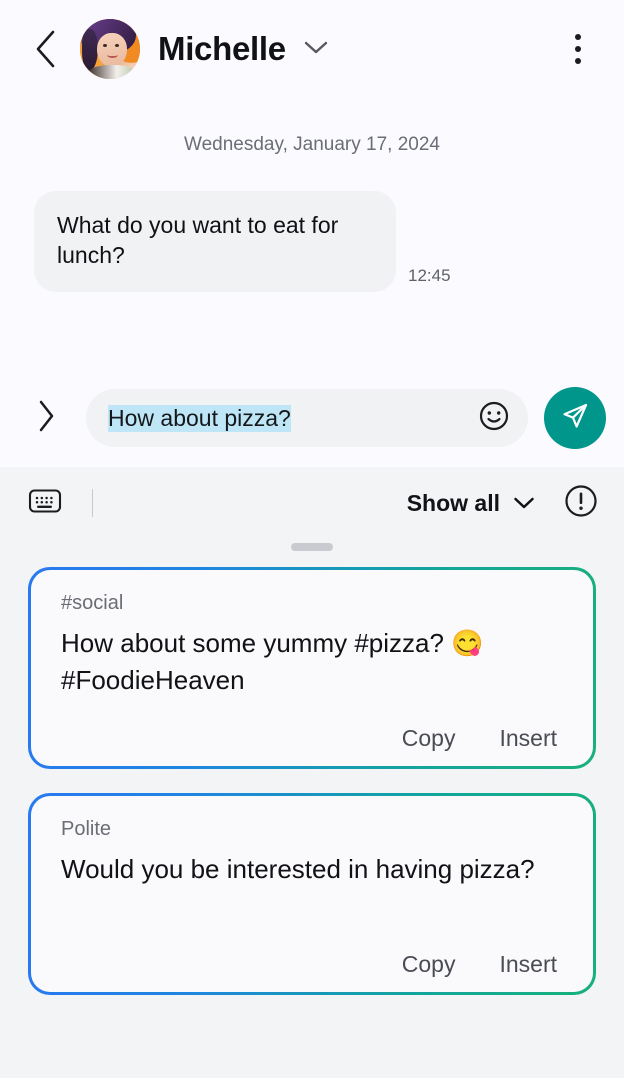 The width and height of the screenshot is (624, 1078). Describe the element at coordinates (453, 502) in the screenshot. I see `show-all-label: Show all` at that location.